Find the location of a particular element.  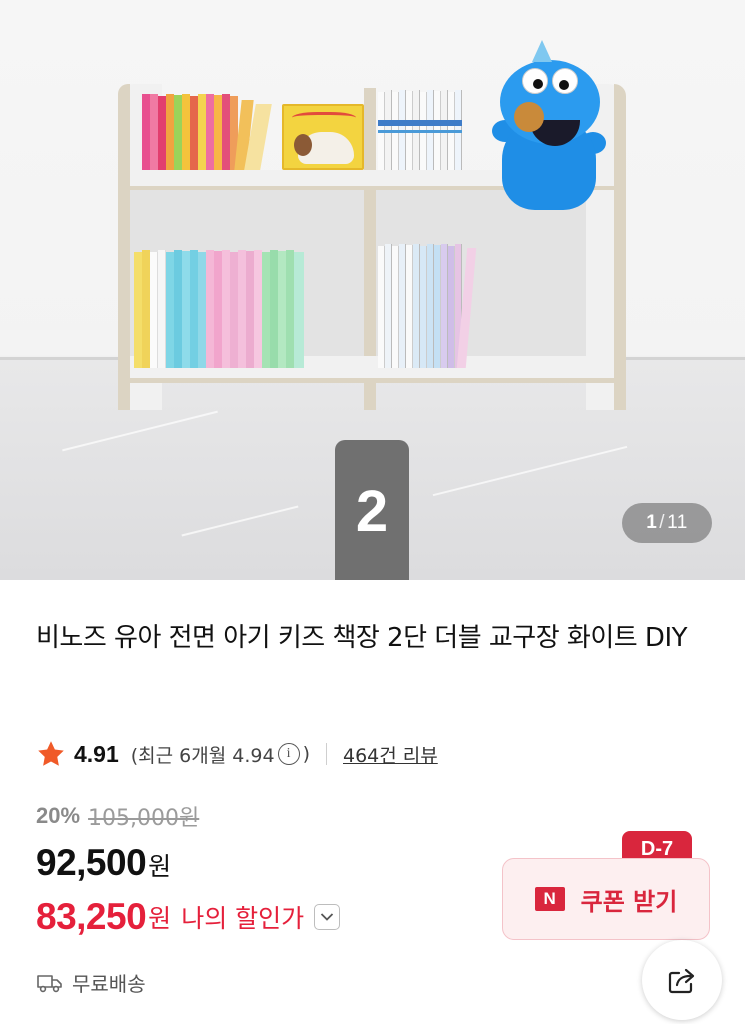

discount-rate: 20% is located at coordinates (58, 815).